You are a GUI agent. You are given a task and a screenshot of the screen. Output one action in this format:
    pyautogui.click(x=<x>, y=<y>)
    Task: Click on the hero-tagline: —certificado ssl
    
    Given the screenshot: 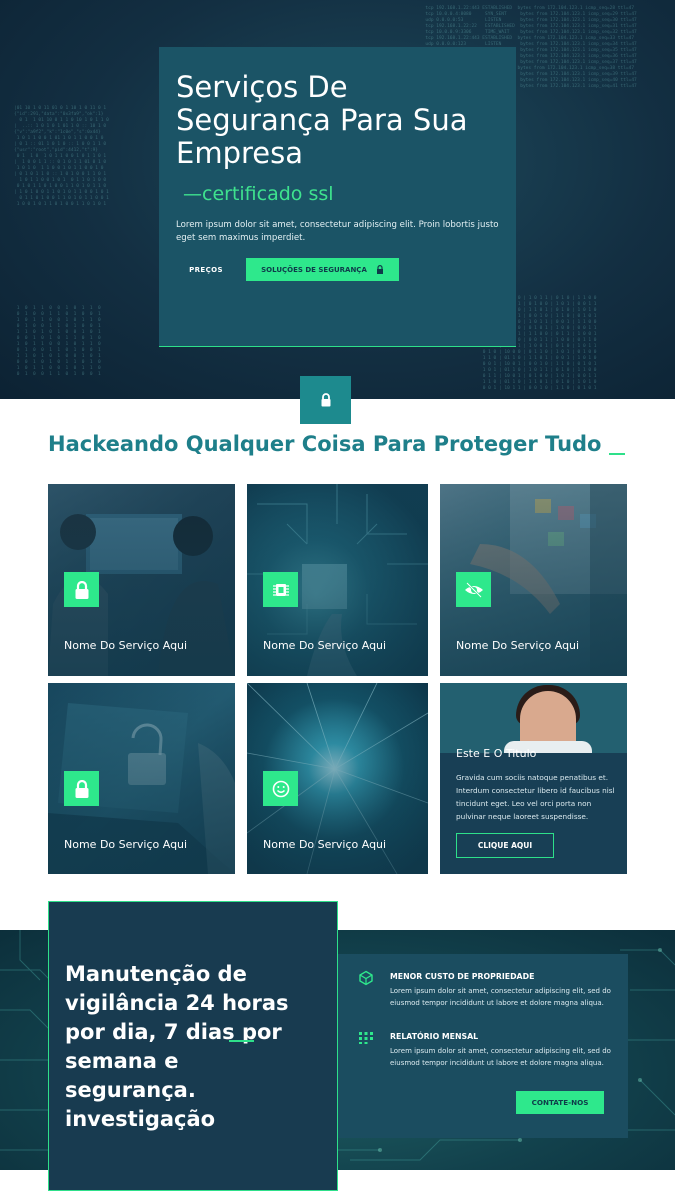 What is the action you would take?
    pyautogui.click(x=258, y=194)
    